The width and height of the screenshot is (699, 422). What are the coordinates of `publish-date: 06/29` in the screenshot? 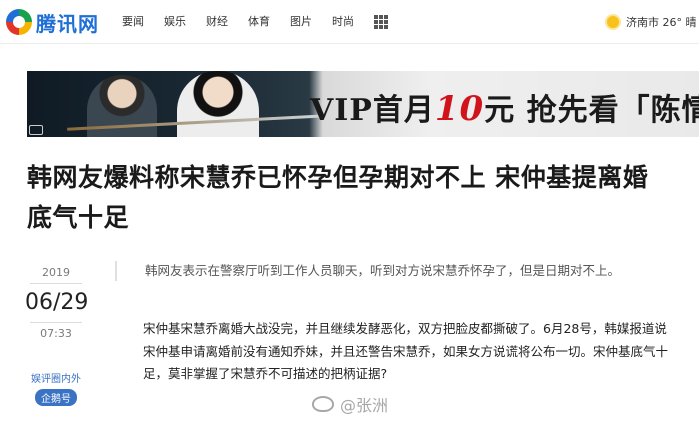 It's located at (57, 302).